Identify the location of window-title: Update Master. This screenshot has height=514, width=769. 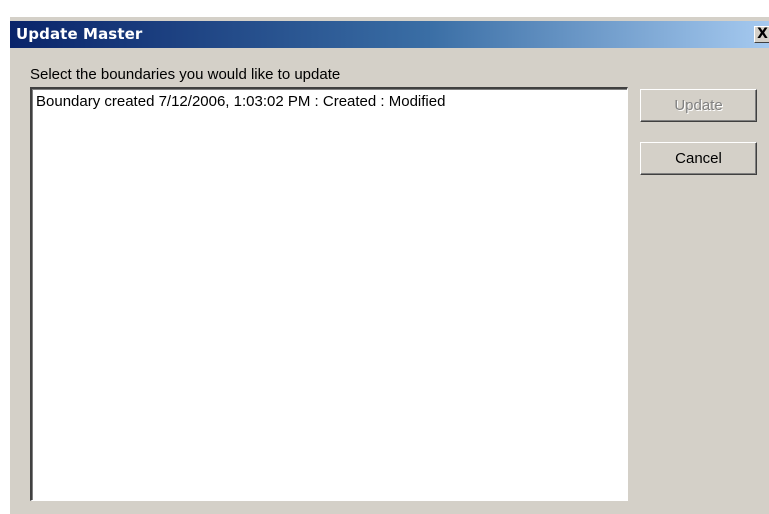
(79, 34).